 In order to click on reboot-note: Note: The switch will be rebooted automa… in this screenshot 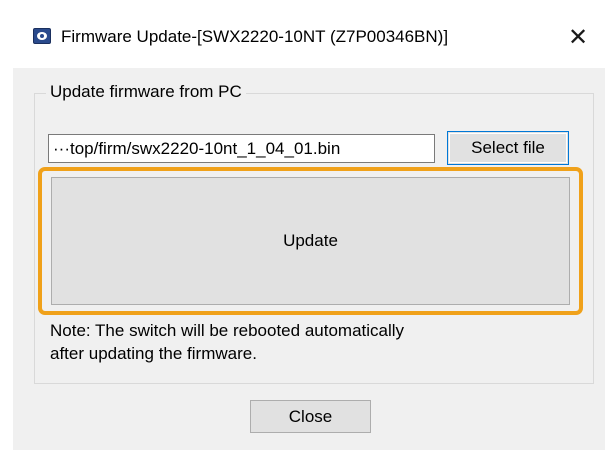, I will do `click(310, 342)`.